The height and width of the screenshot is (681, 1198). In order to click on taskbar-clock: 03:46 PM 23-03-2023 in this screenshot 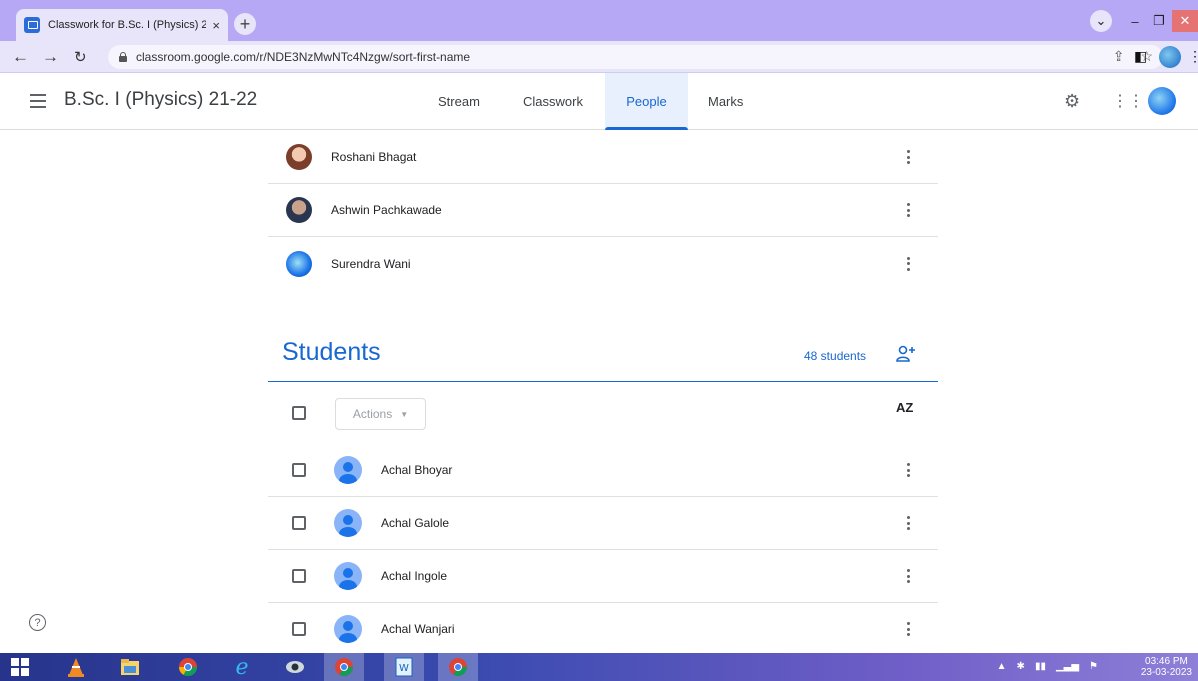, I will do `click(1166, 667)`.